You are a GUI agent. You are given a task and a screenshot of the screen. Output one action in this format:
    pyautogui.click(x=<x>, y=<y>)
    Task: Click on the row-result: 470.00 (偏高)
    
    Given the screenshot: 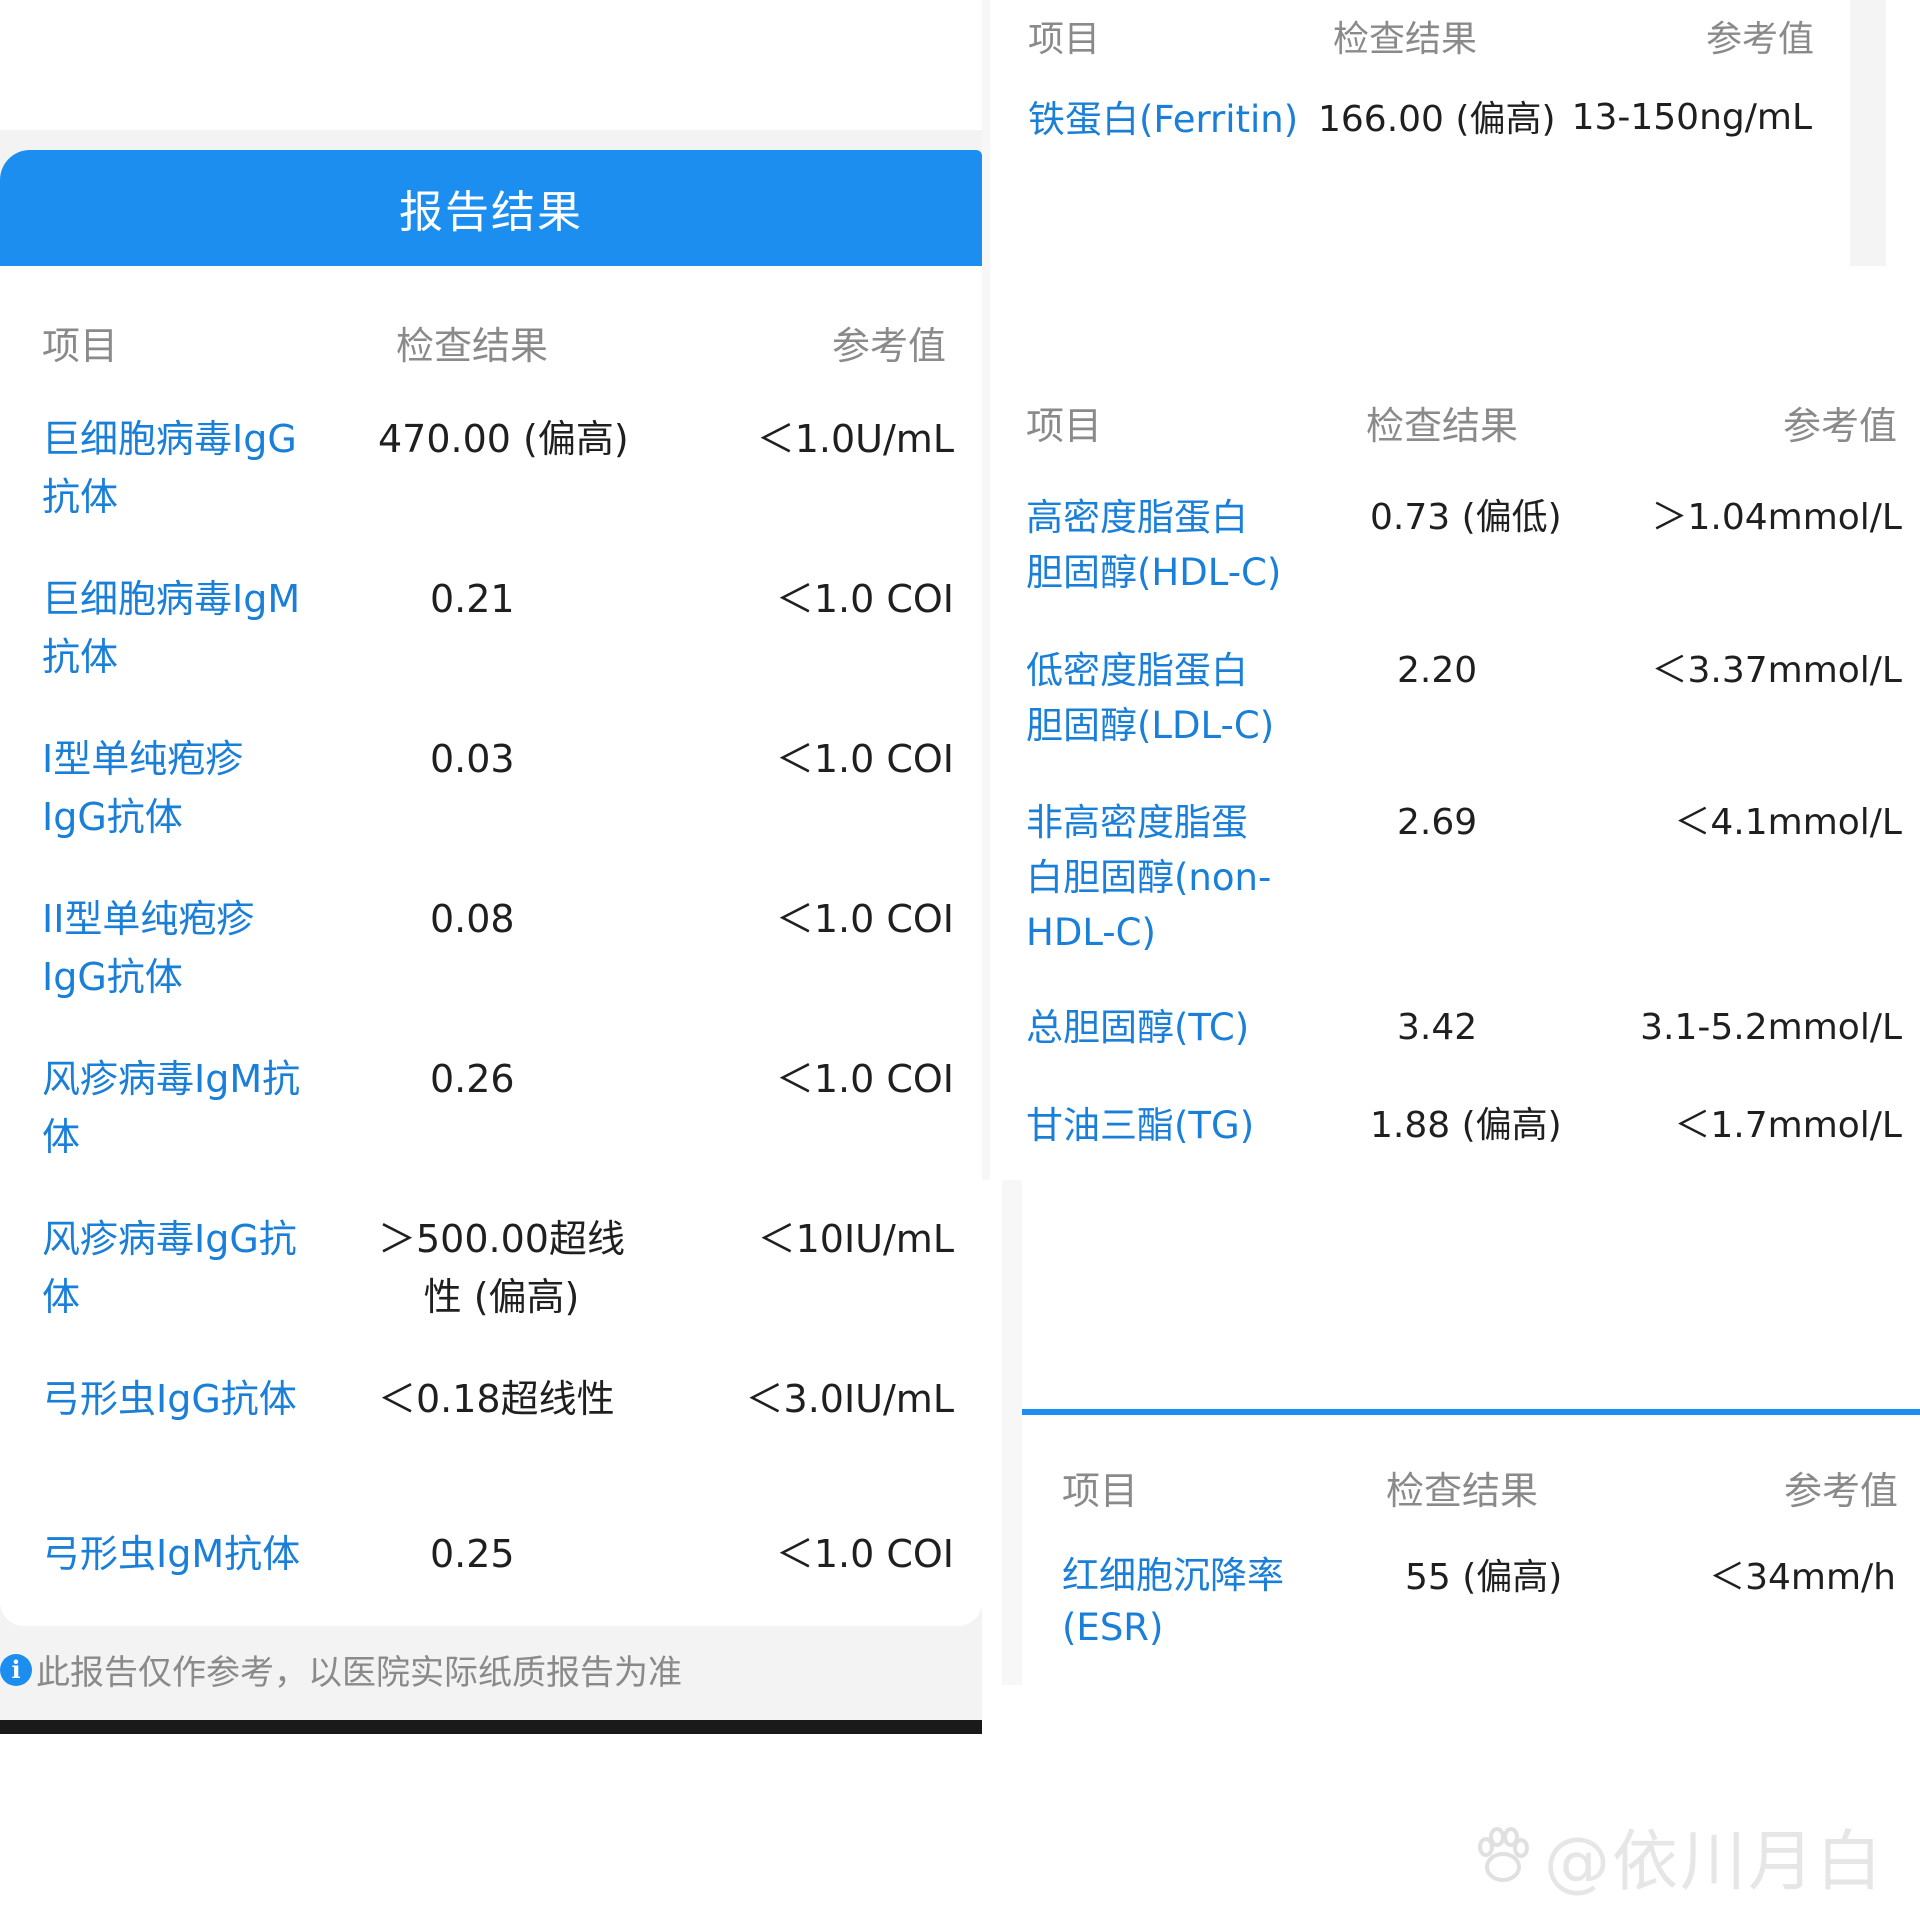 What is the action you would take?
    pyautogui.click(x=503, y=439)
    